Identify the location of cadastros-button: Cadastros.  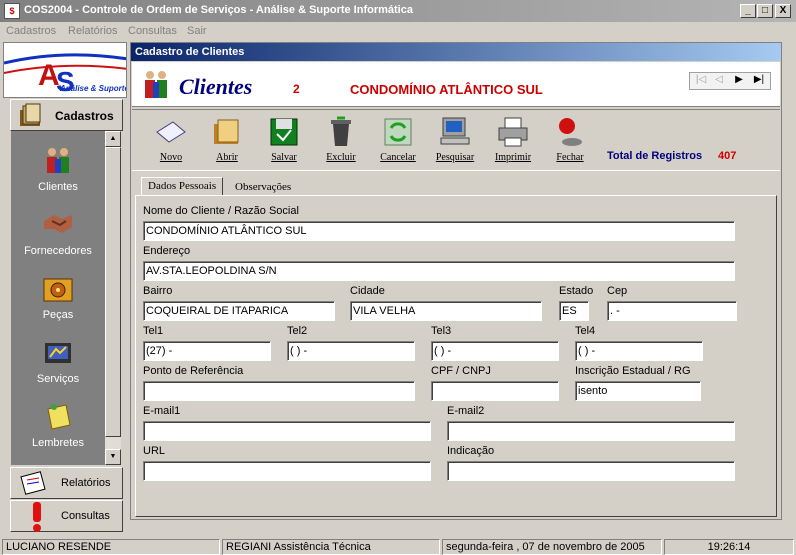
(66, 115).